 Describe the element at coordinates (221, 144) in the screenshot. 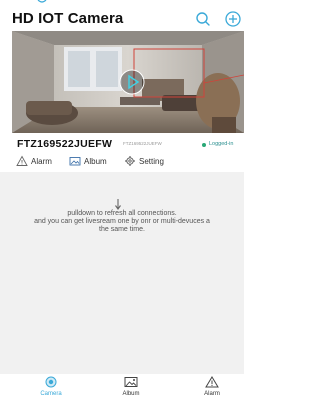

I see `connection-status: Logged-in` at that location.